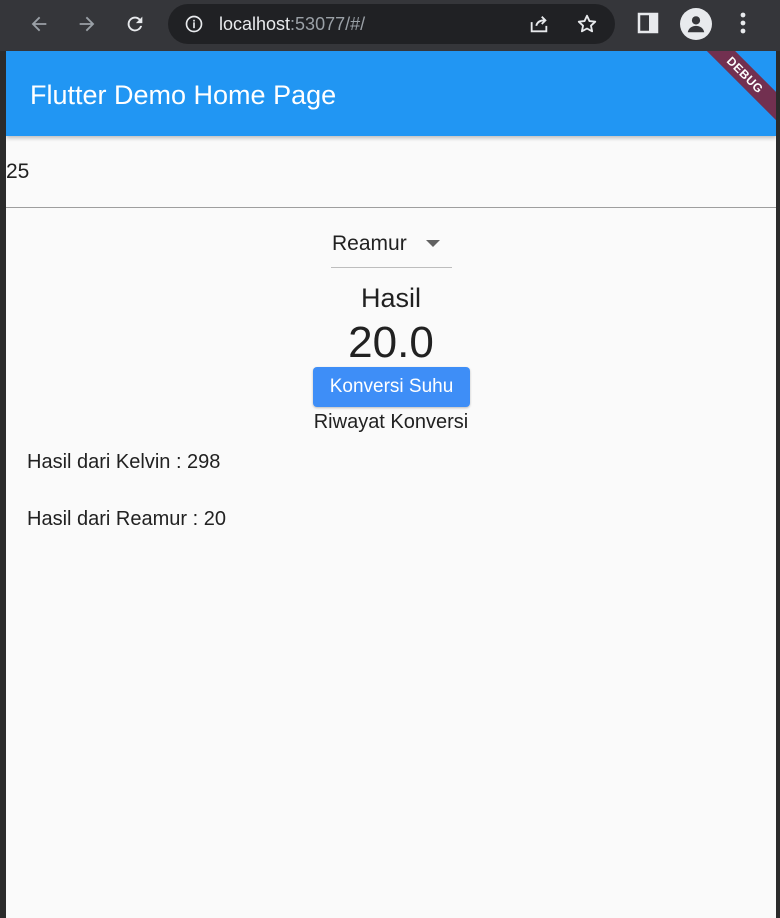  What do you see at coordinates (369, 243) in the screenshot?
I see `unit-dropdown-value: Reamur` at bounding box center [369, 243].